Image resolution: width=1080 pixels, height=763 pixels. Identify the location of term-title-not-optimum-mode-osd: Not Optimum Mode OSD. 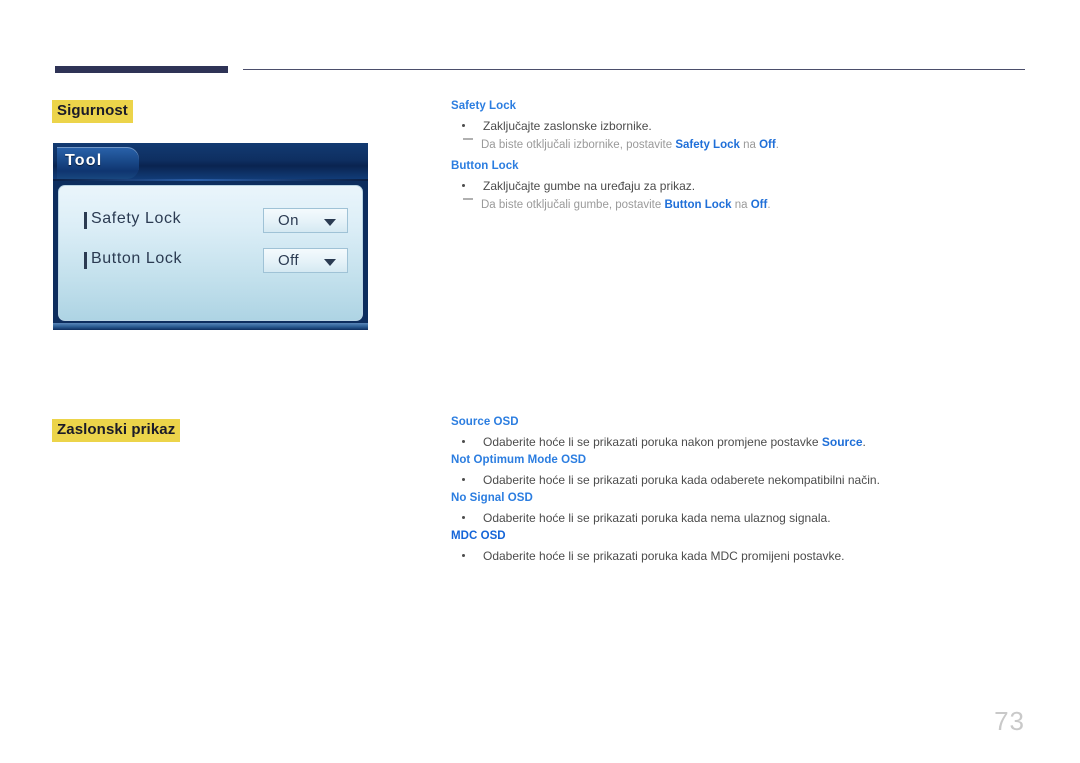
(519, 460).